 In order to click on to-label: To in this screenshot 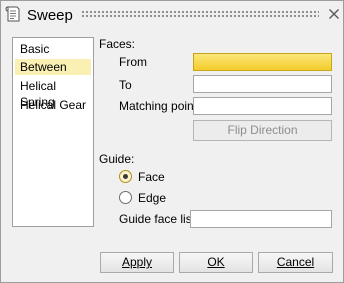, I will do `click(125, 85)`.